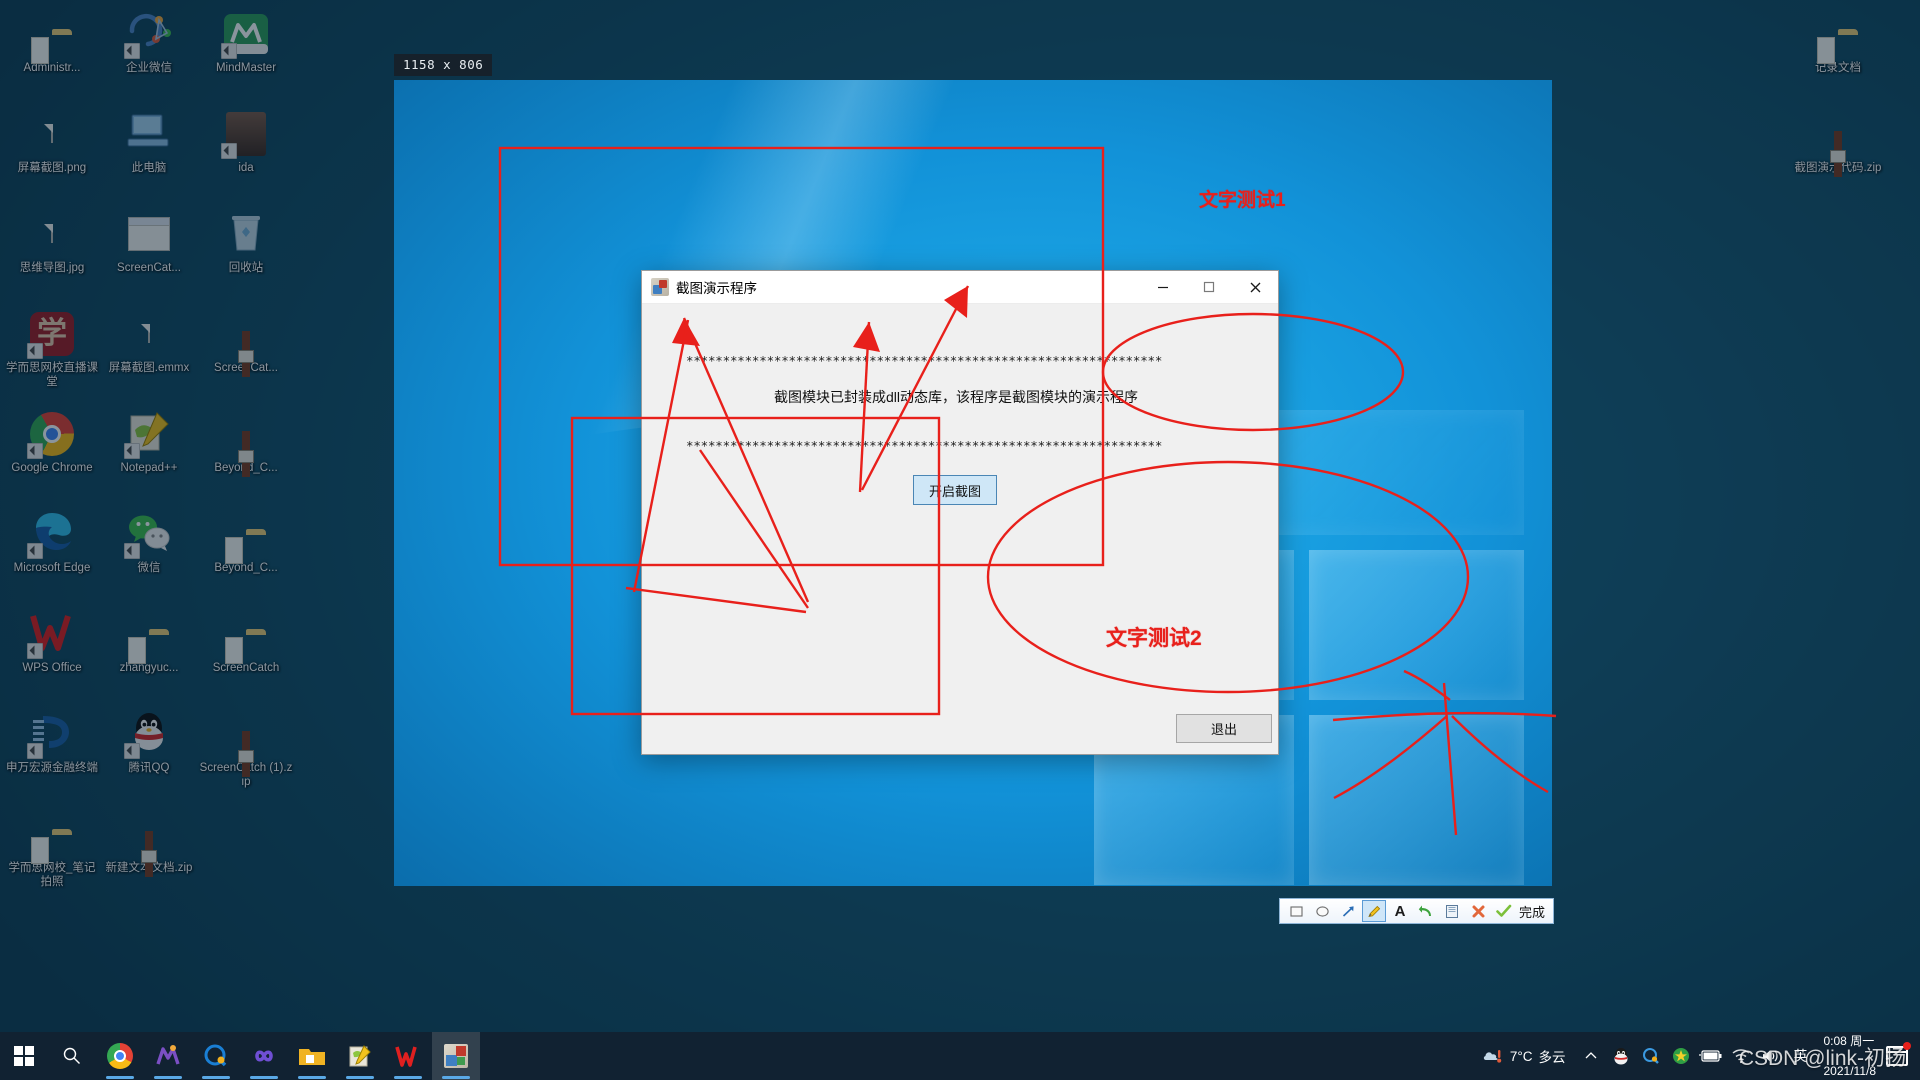  Describe the element at coordinates (149, 234) in the screenshot. I see `window-file-icon` at that location.